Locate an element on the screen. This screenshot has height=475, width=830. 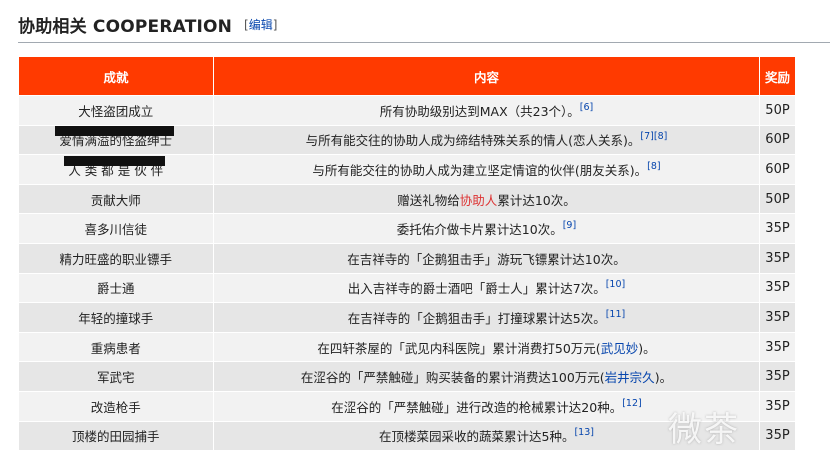
content-text: 与所有能交往的协助人成为缔结特殊关系的情人(恋人关系)。 is located at coordinates (473, 141).